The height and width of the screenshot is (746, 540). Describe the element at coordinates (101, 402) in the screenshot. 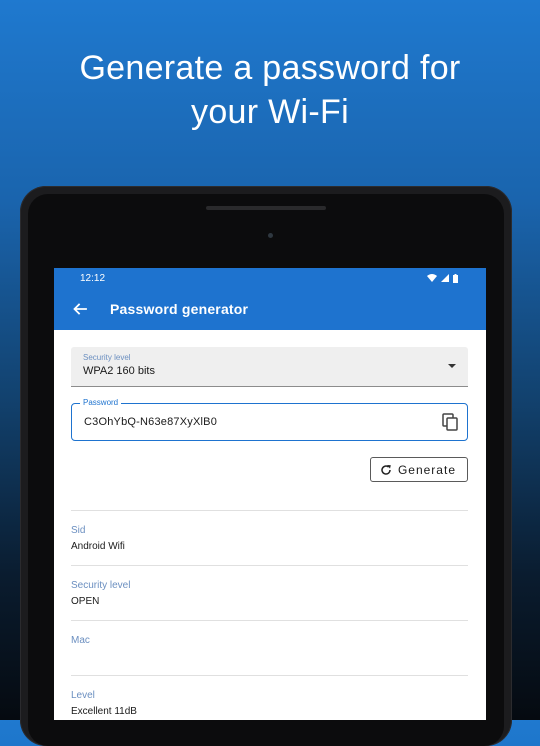

I see `password-label: Password` at that location.